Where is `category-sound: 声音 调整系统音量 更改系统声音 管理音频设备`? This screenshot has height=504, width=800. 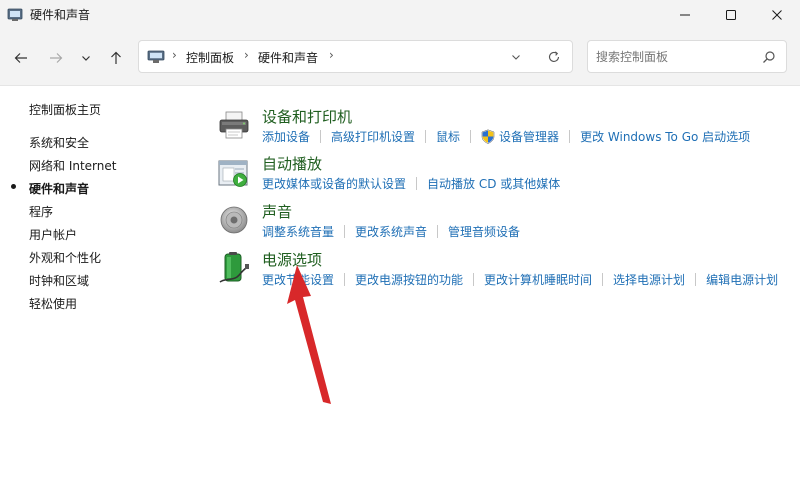 category-sound: 声音 调整系统音量 更改系统声音 管理音频设备 is located at coordinates (507, 224).